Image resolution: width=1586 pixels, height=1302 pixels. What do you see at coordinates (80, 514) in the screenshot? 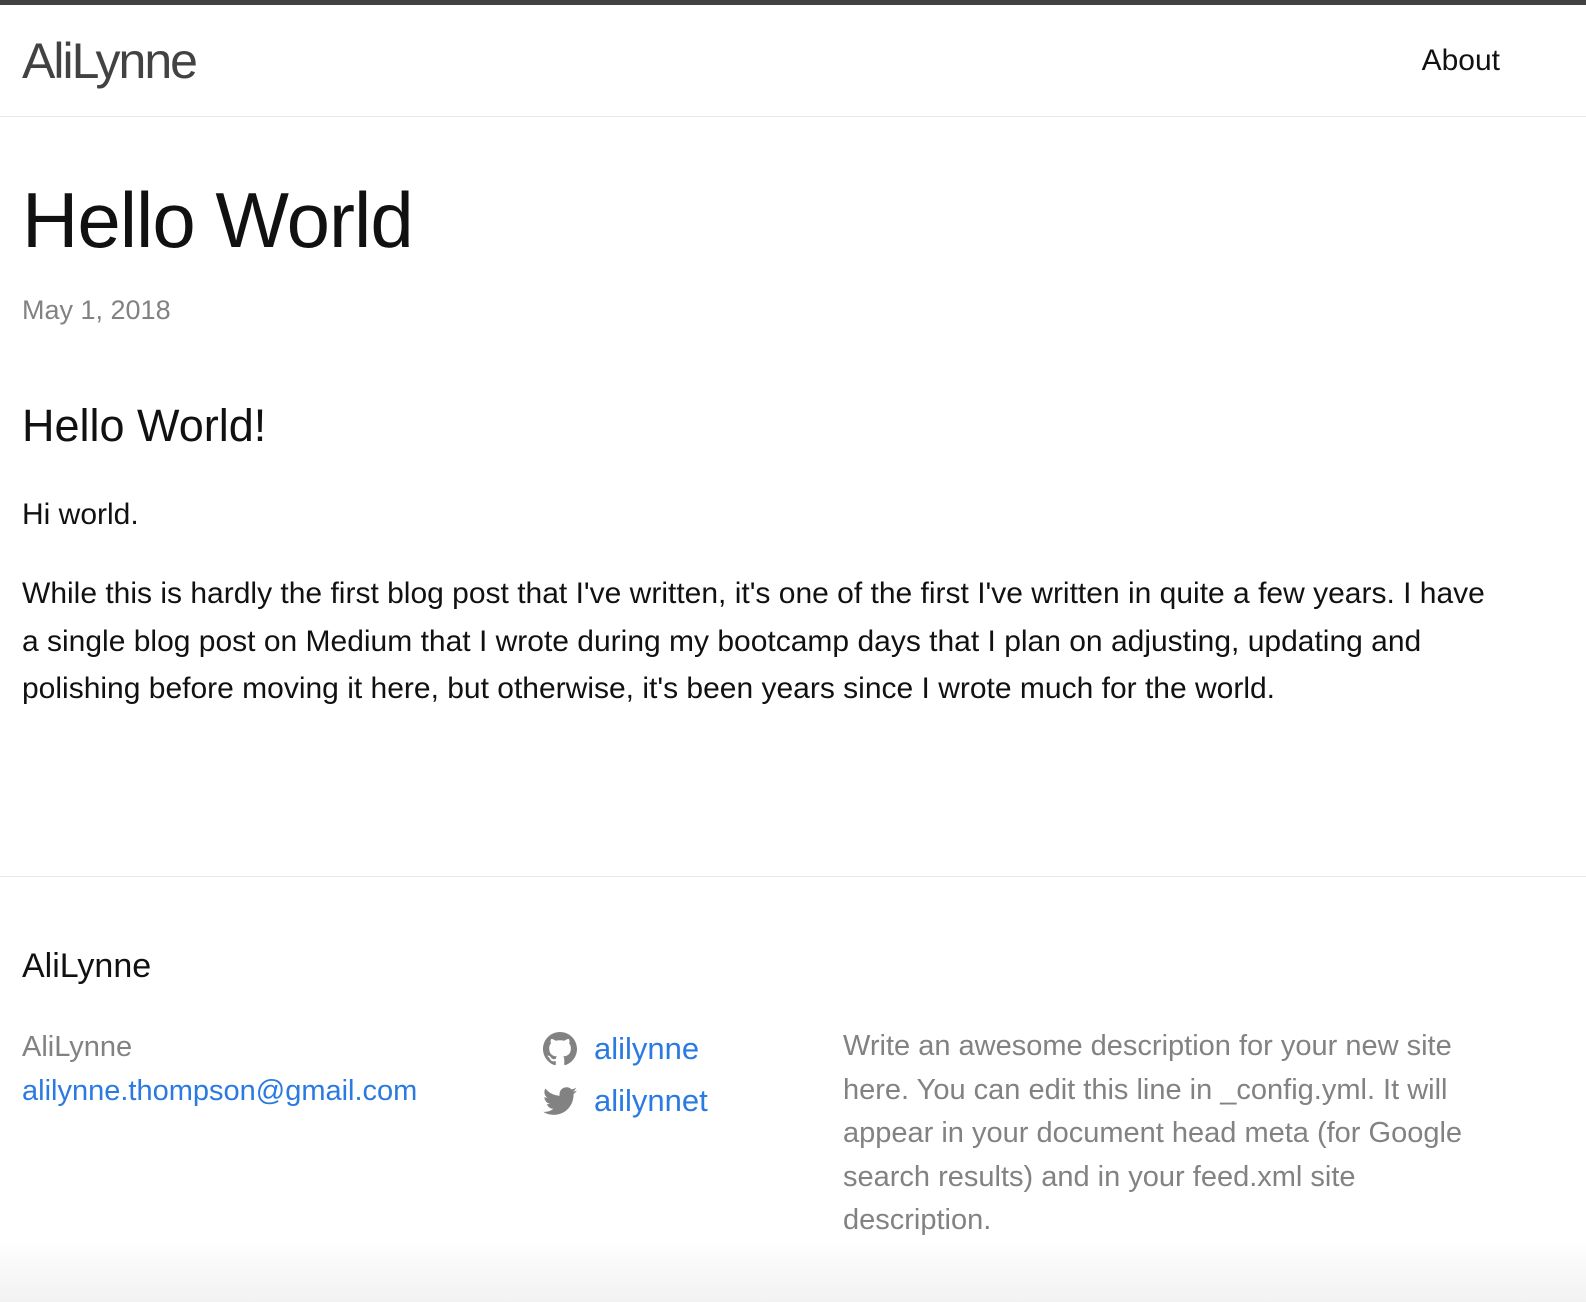
I see `post-paragraph: Hi world.` at bounding box center [80, 514].